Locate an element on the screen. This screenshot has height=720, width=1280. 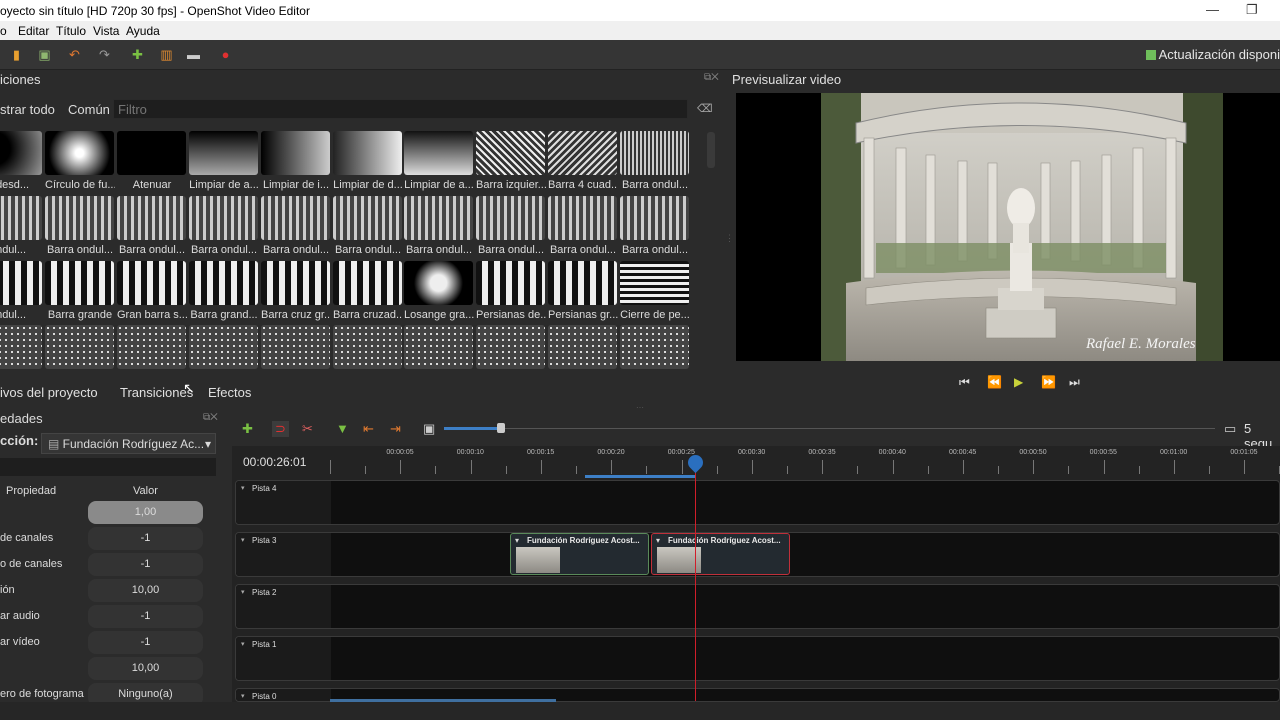
tab-effects: Efectos is located at coordinates (229, 392).